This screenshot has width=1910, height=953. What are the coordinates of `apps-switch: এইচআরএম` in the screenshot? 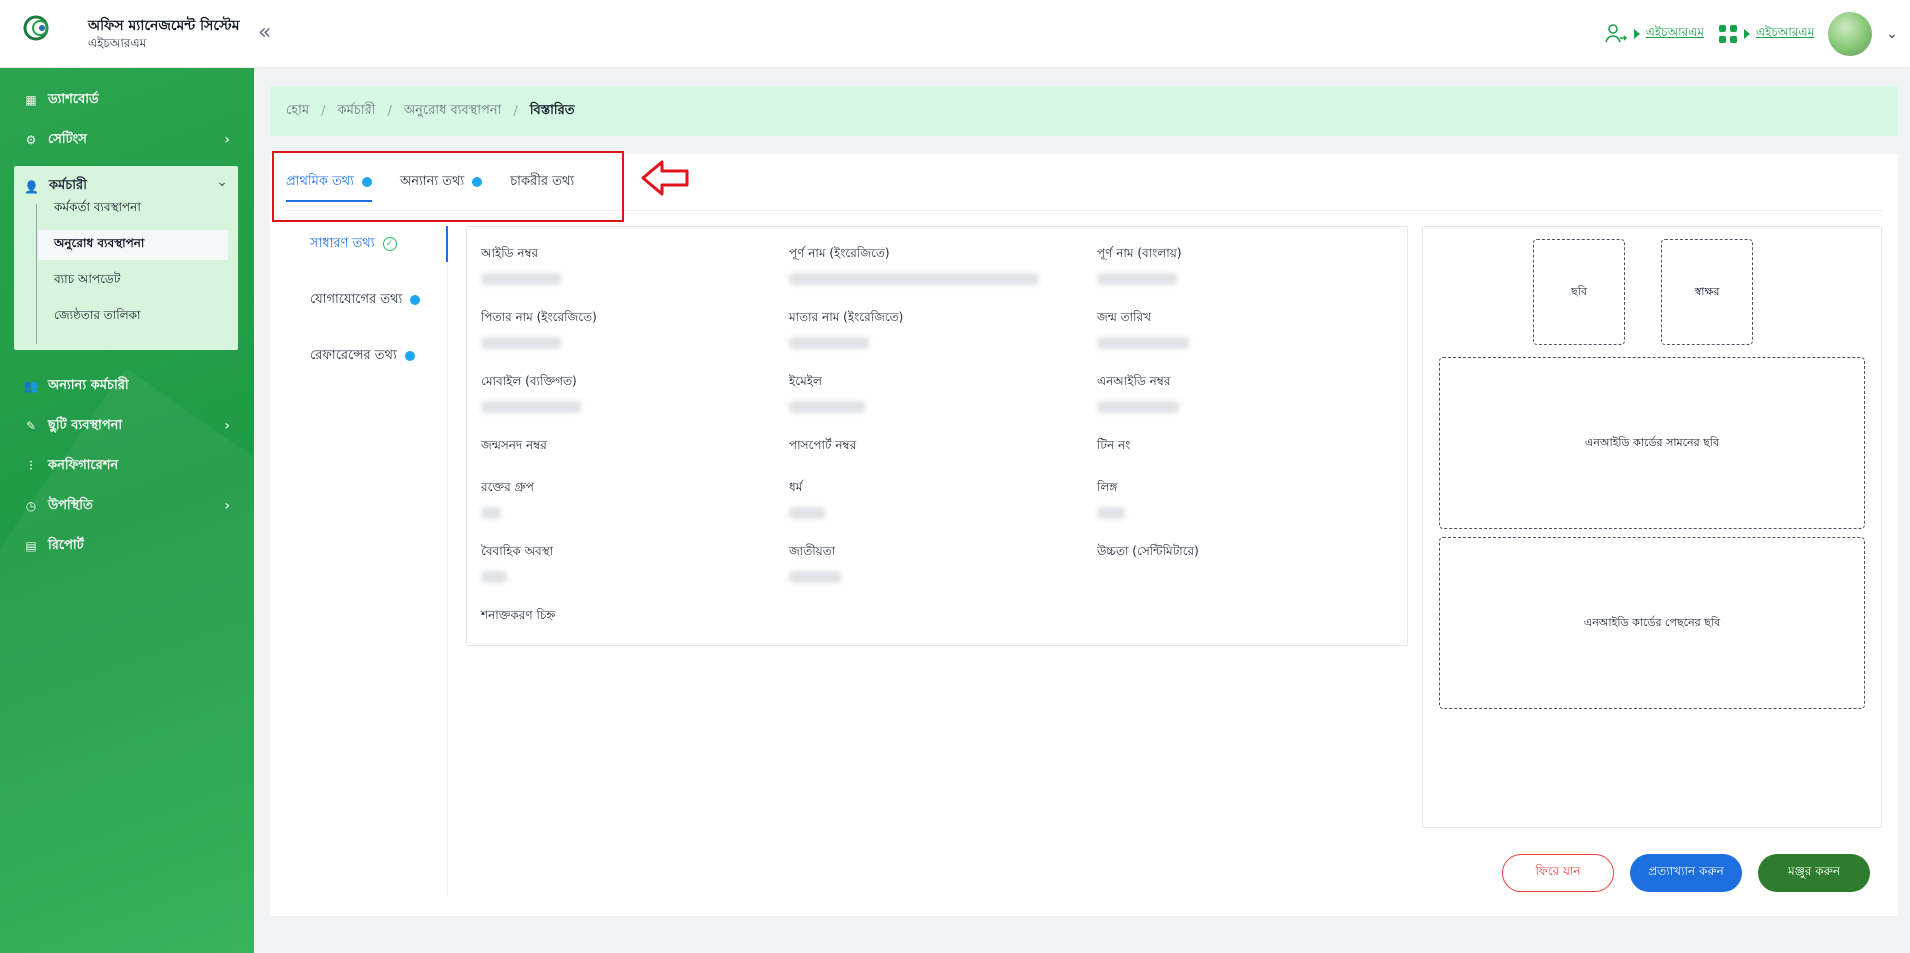 It's located at (1766, 34).